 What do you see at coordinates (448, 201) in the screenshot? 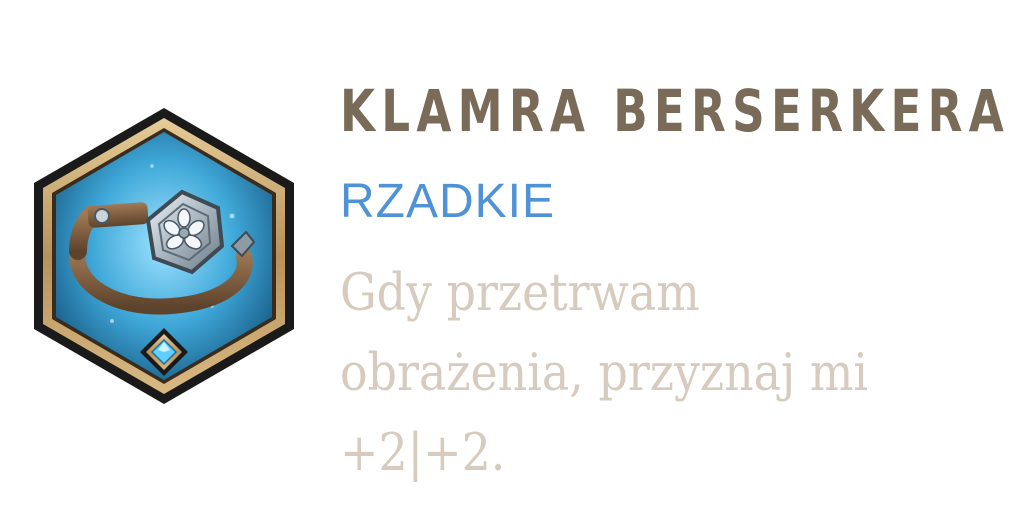
I see `item-rarity: RZADKIE` at bounding box center [448, 201].